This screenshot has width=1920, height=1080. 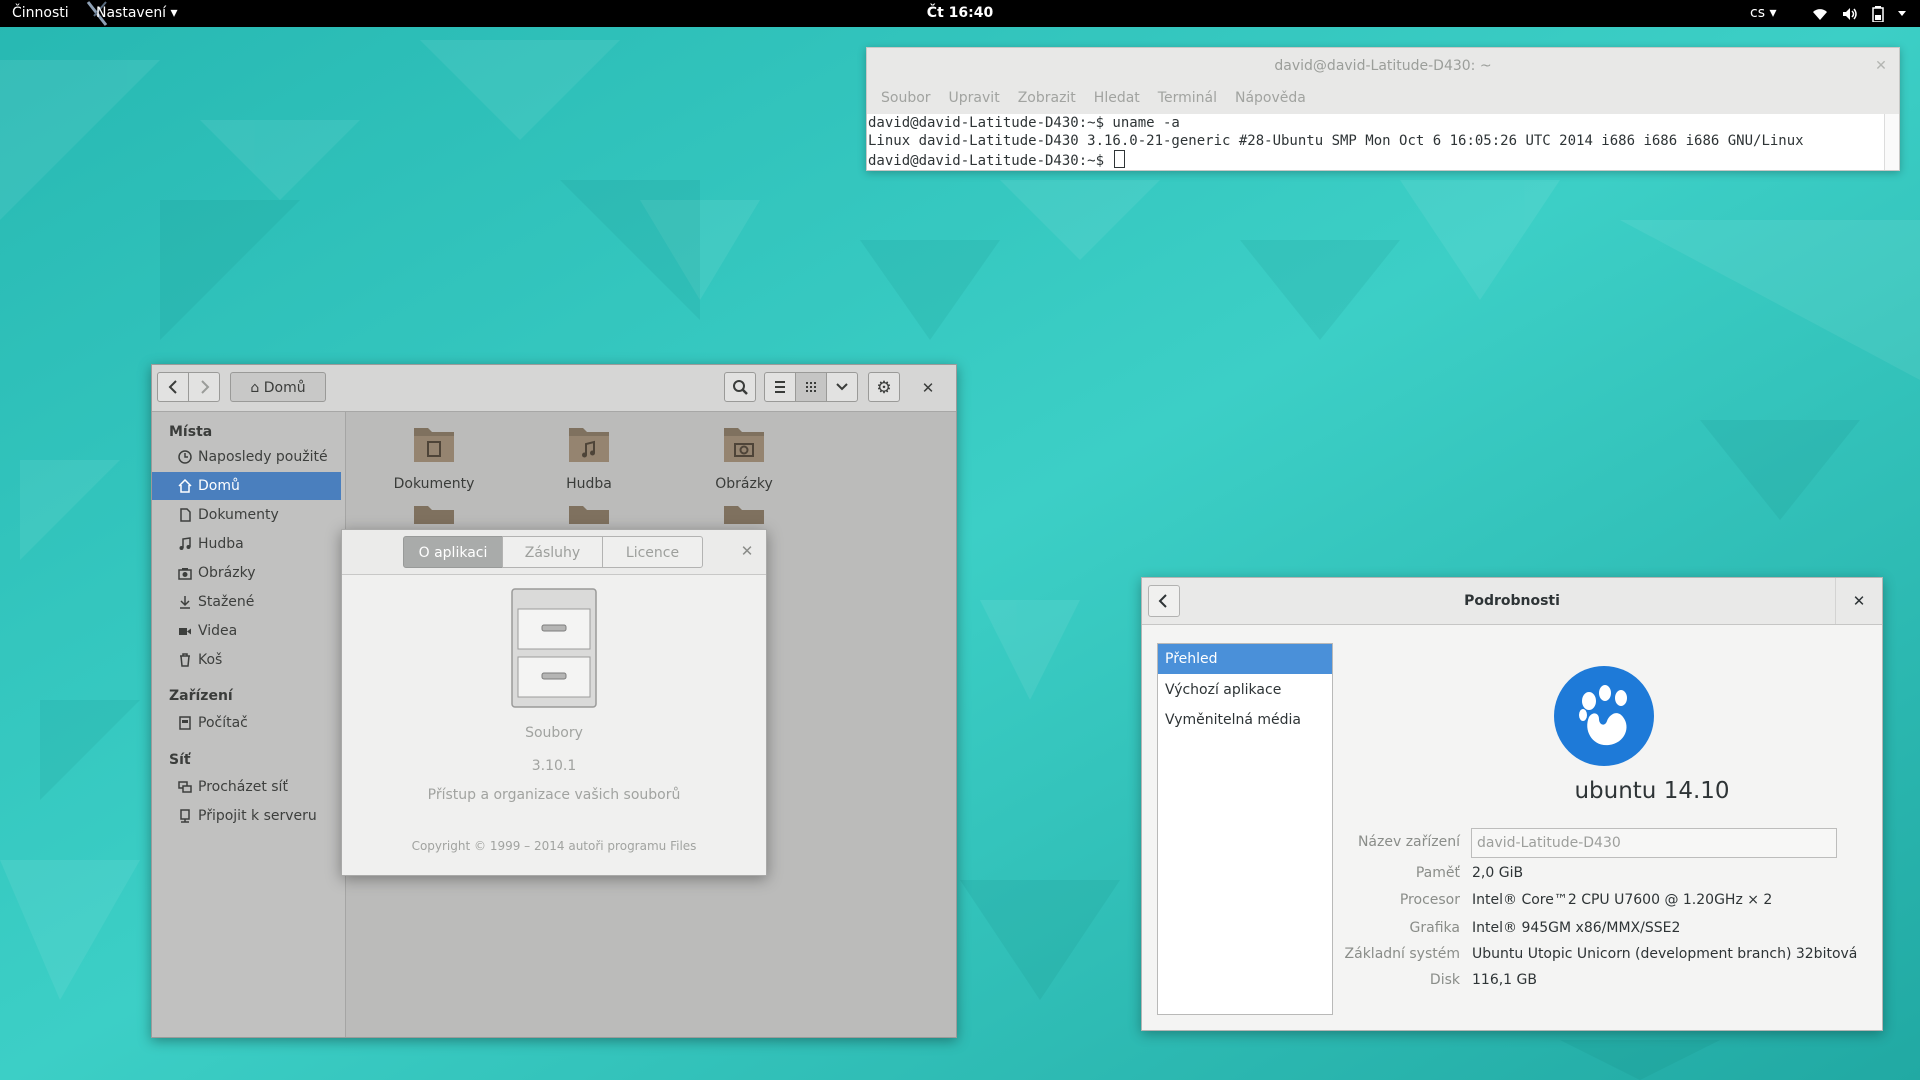 I want to click on tab-credits: Zásluhy, so click(x=552, y=552).